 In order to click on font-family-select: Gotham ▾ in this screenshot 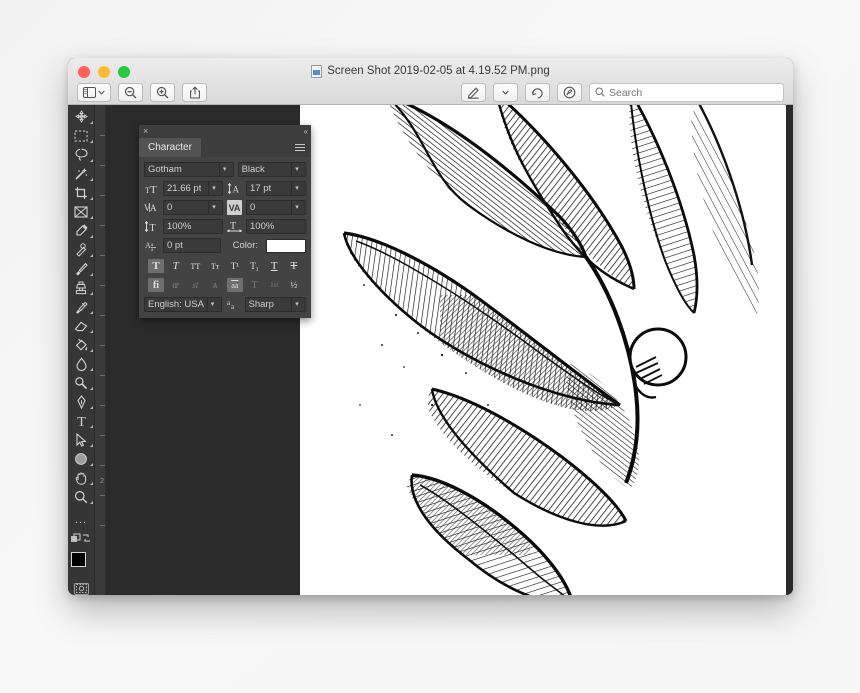, I will do `click(189, 169)`.